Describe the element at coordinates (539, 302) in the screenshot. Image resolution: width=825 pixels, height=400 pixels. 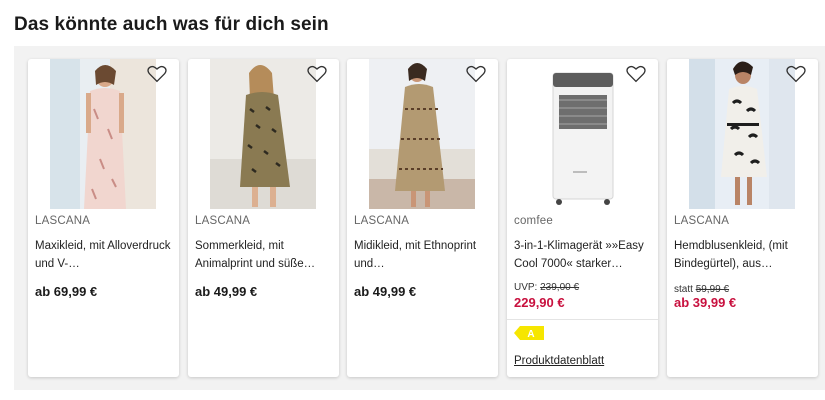
I see `sale-price: 229,90 €` at that location.